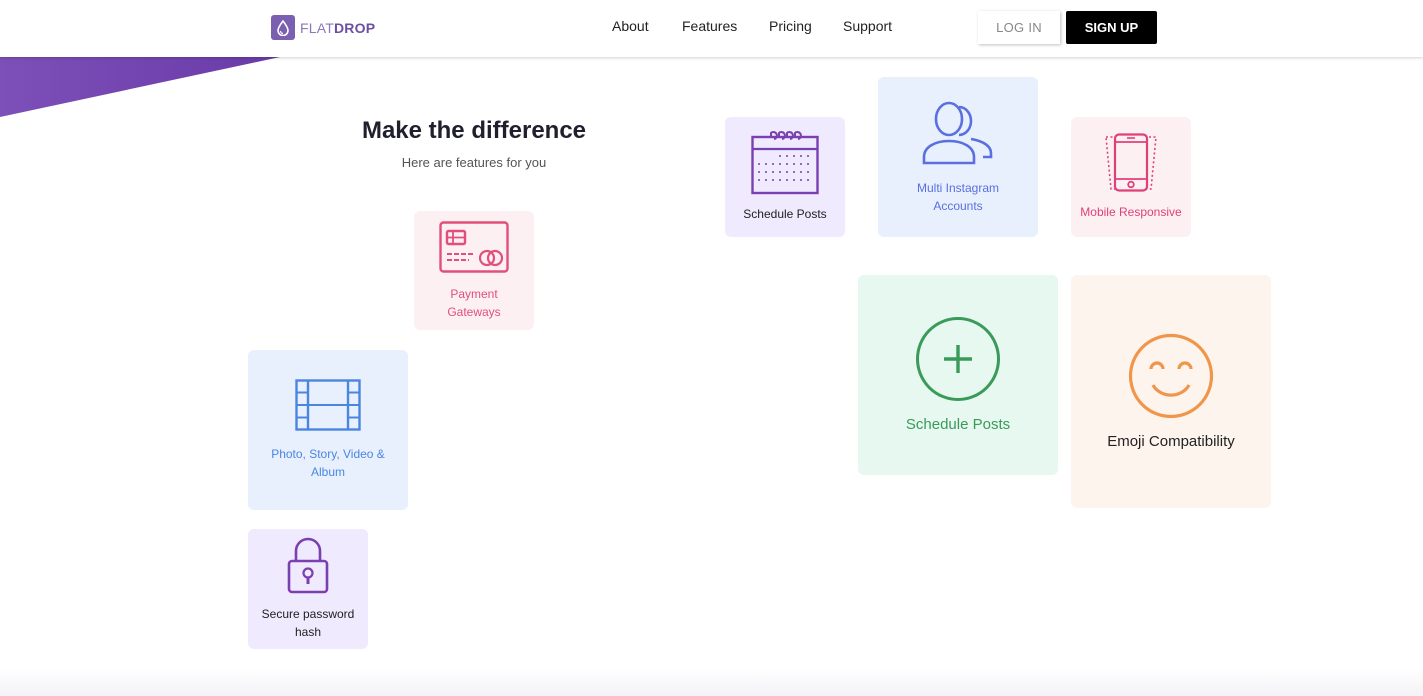 The image size is (1423, 696). Describe the element at coordinates (328, 463) in the screenshot. I see `feature-label: Photo, Story, Video & Album` at that location.